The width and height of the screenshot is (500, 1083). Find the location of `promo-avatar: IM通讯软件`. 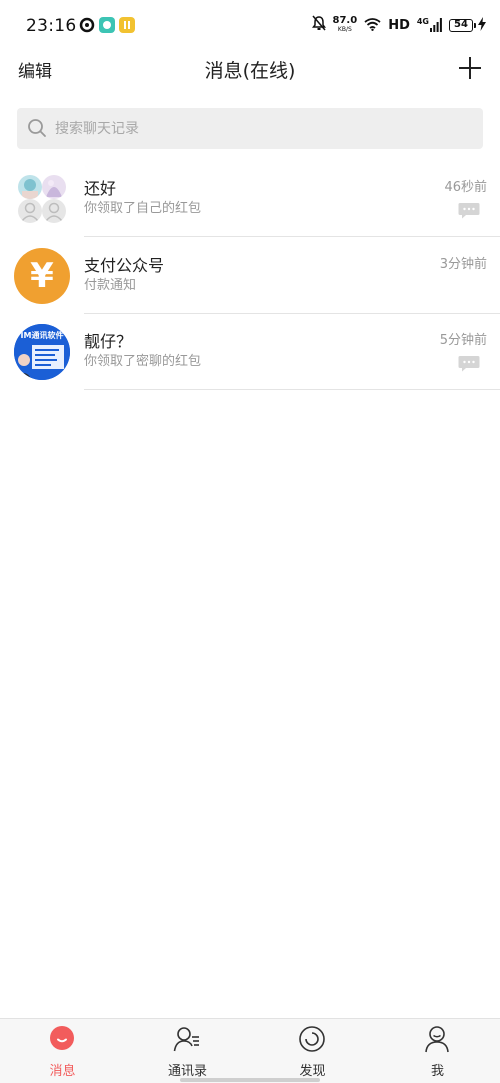

promo-avatar: IM通讯软件 is located at coordinates (42, 352).